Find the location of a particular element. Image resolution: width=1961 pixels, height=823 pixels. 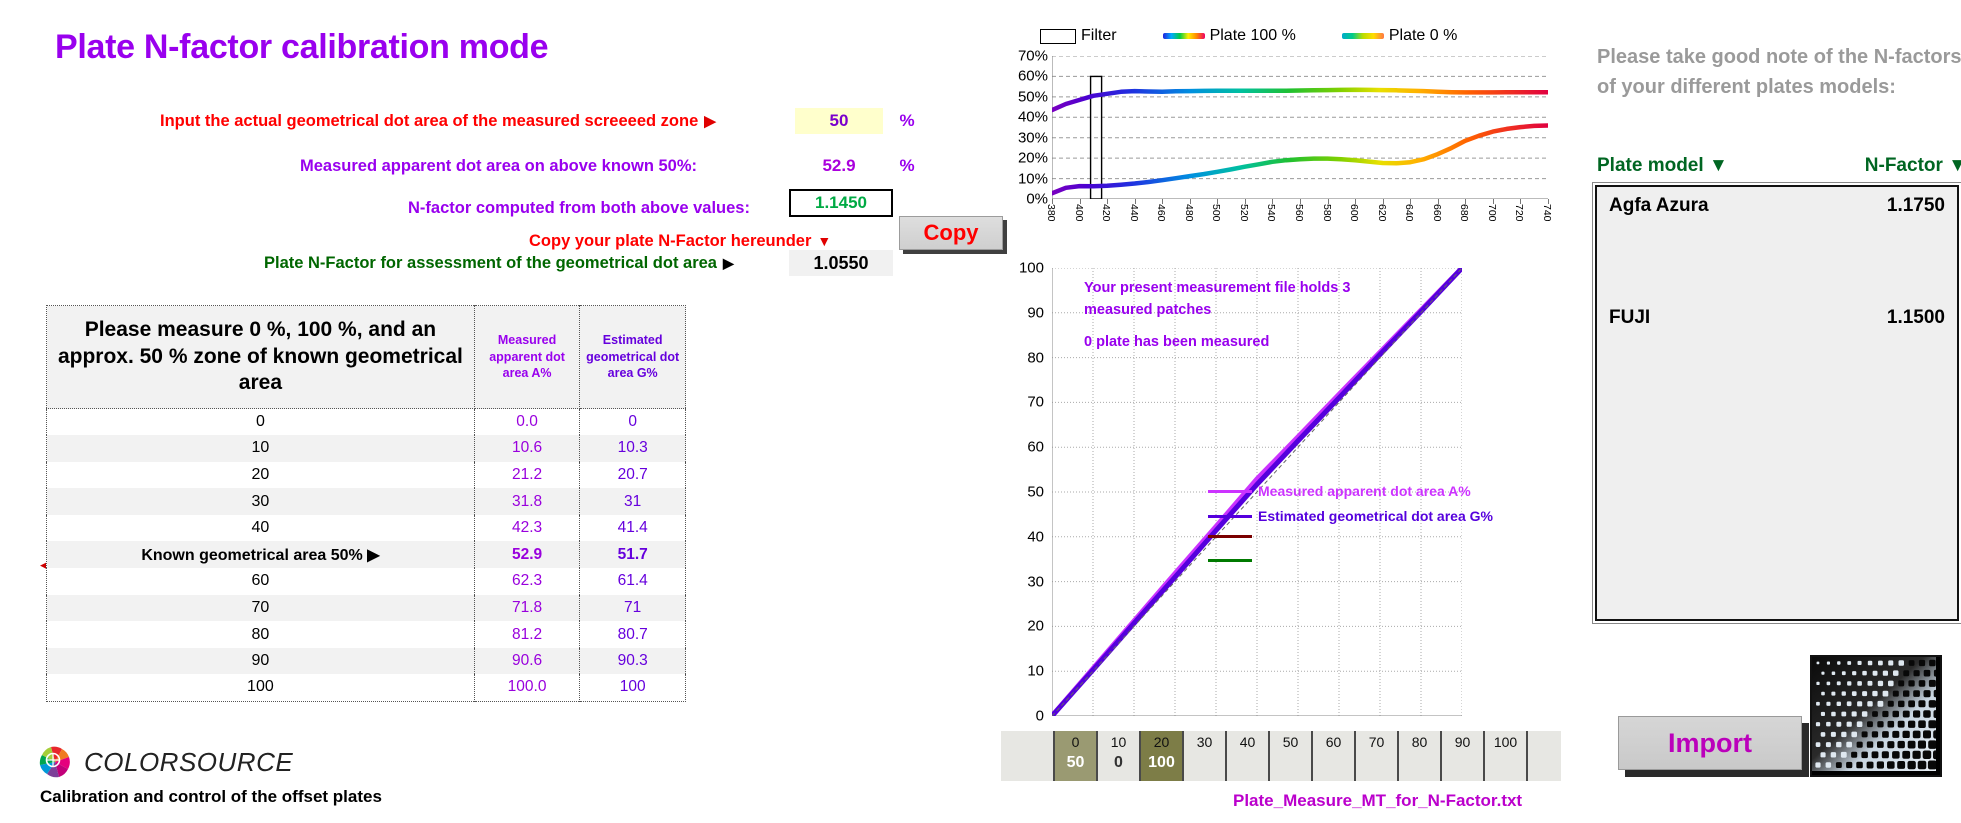

table-cell-geometrical: 0 is located at coordinates (632, 422).